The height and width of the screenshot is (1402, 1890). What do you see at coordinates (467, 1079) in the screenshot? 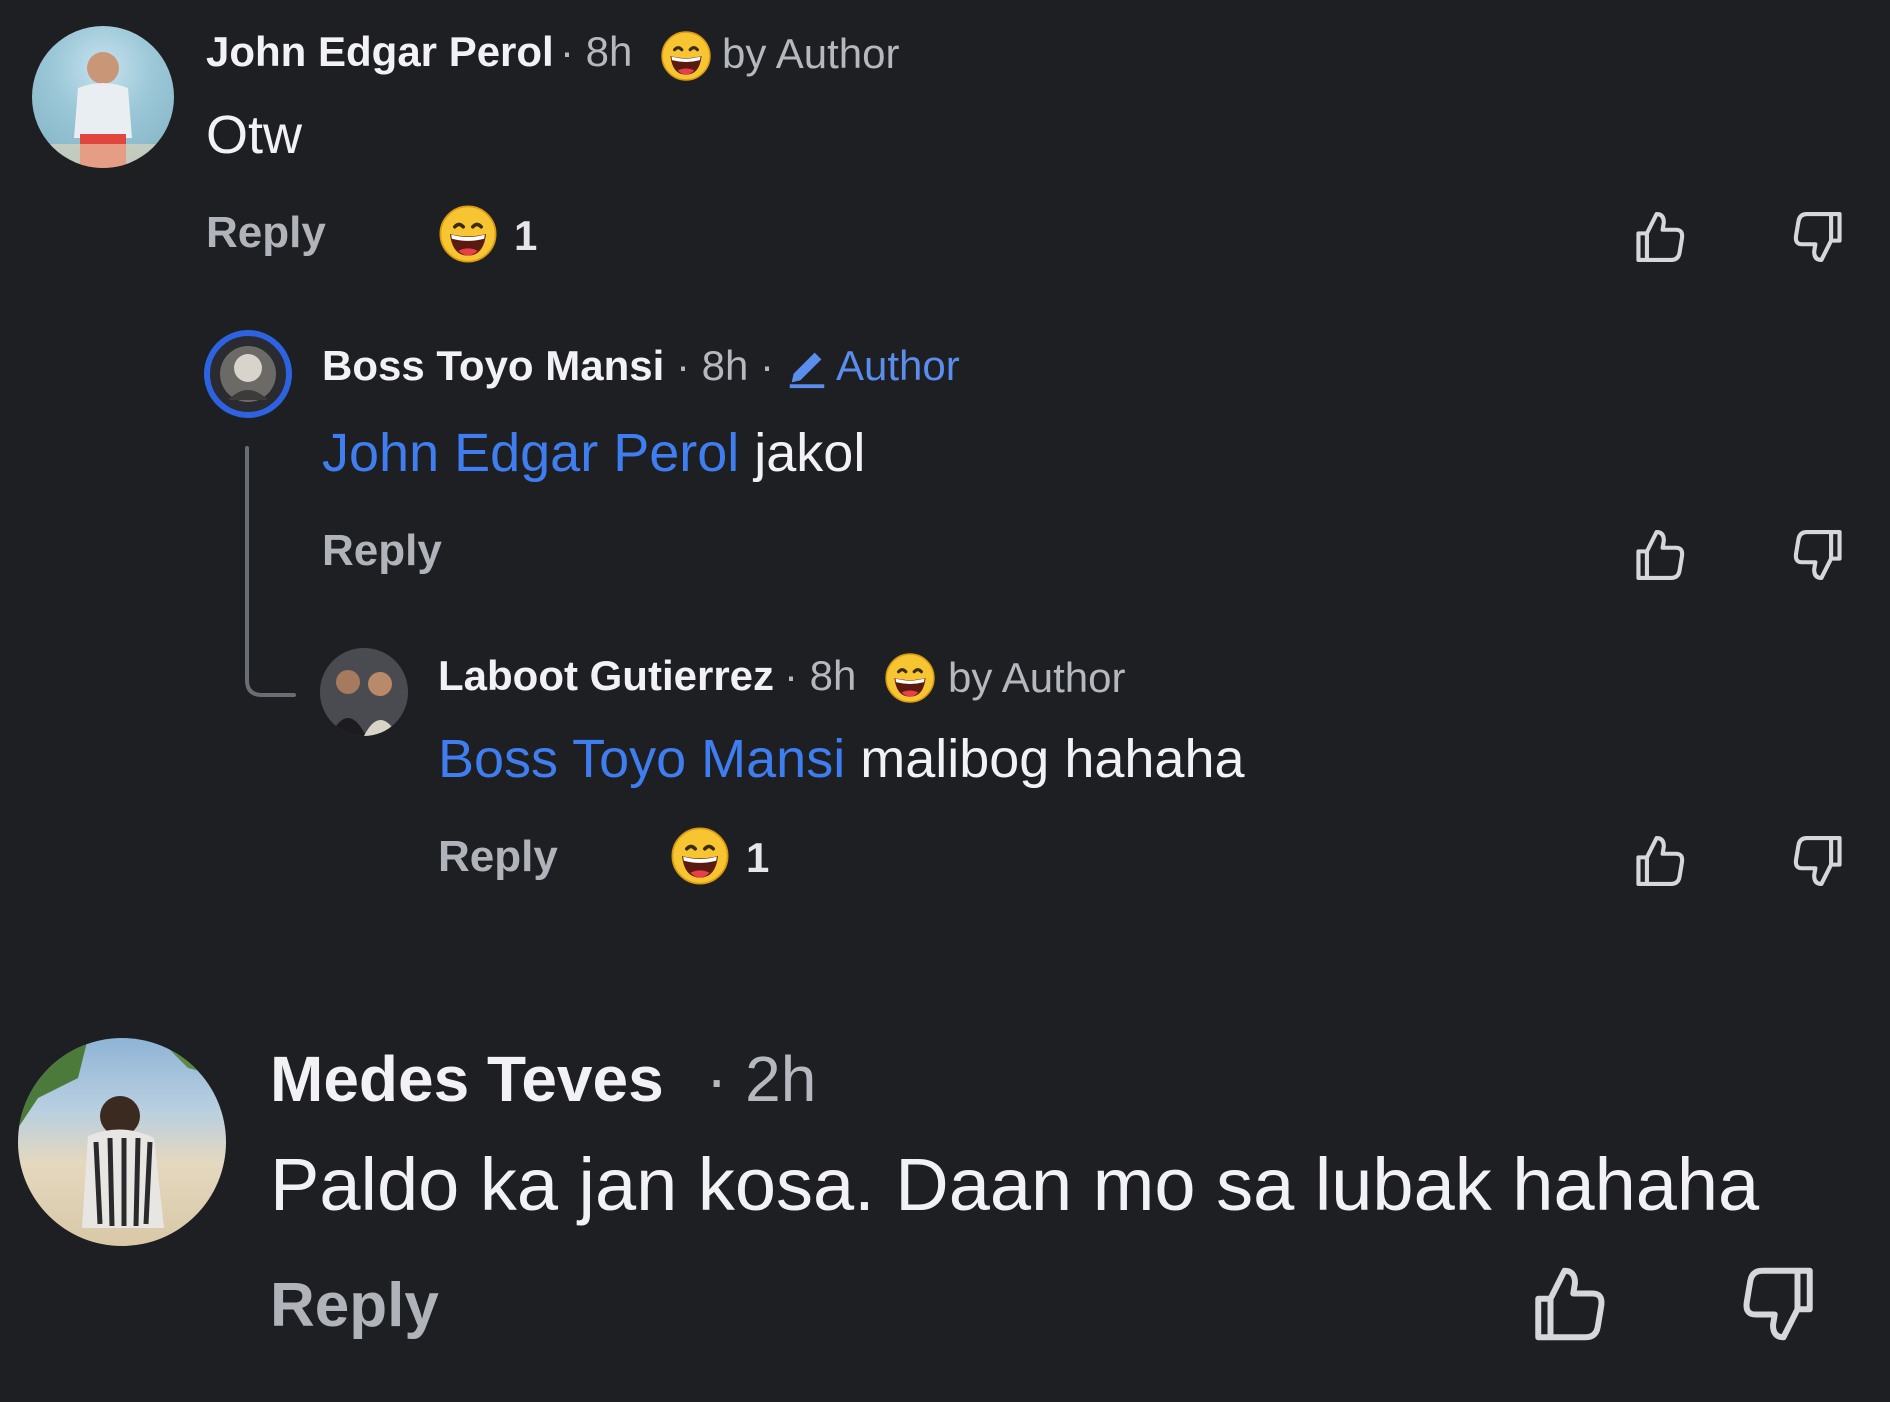
I see `comment-author: Medes Teves` at bounding box center [467, 1079].